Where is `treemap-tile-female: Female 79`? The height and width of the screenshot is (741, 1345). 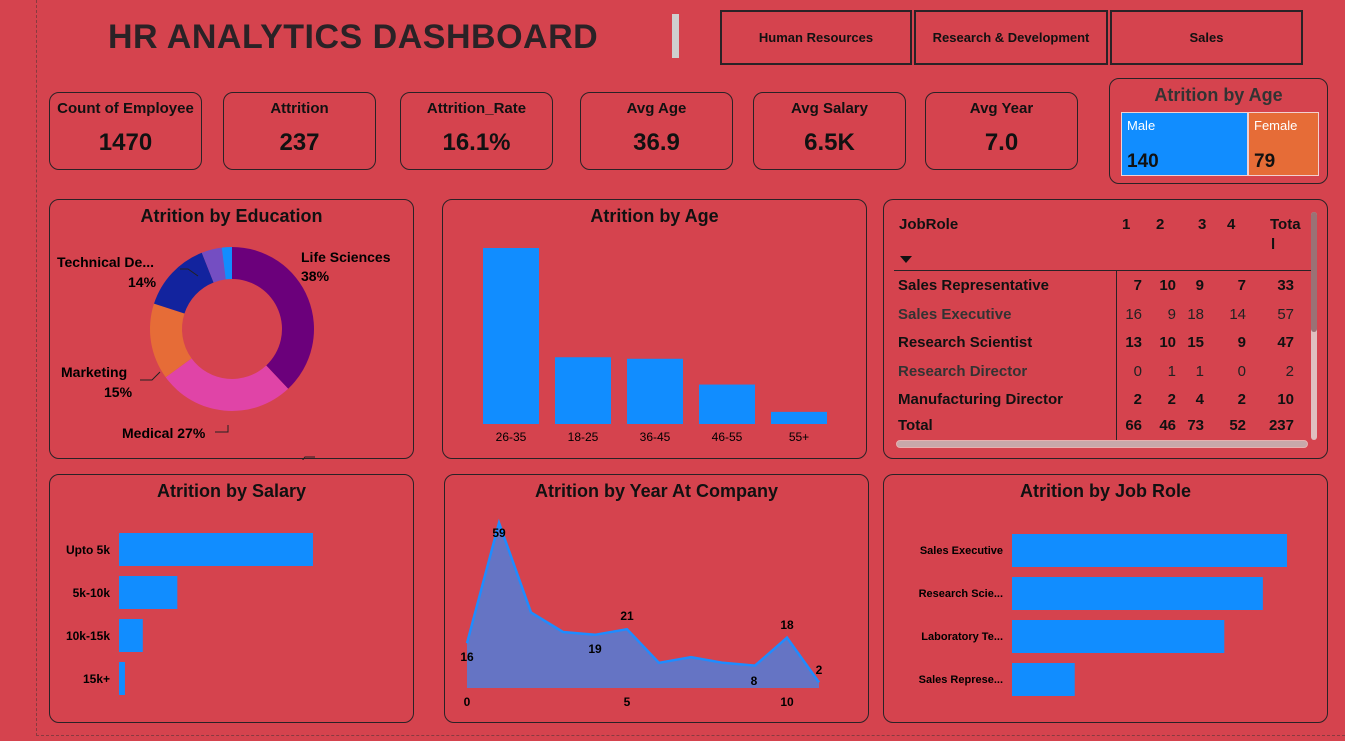
treemap-tile-female: Female 79 is located at coordinates (1283, 144).